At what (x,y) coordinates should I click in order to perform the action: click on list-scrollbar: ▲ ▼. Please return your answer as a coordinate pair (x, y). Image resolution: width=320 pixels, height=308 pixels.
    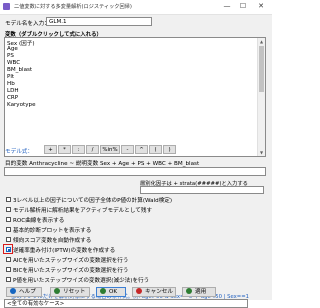
    Looking at the image, I should click on (261, 97).